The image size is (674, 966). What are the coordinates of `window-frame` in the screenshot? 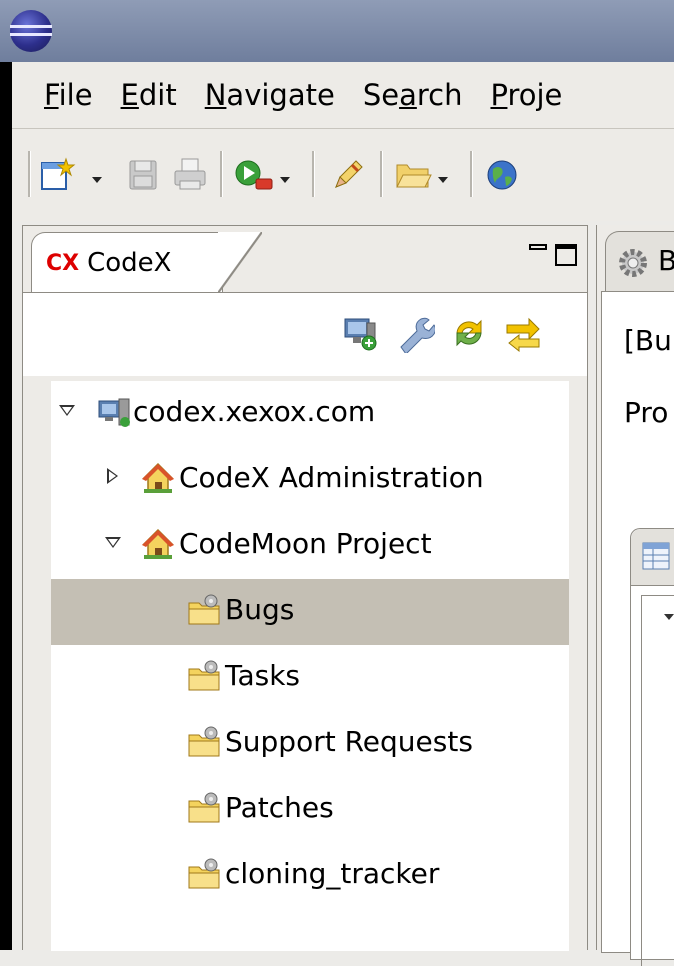 It's located at (6, 506).